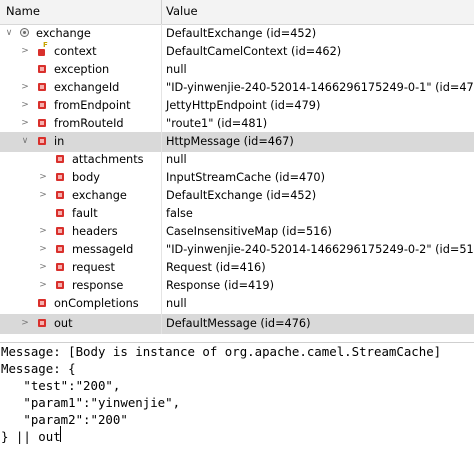  What do you see at coordinates (75, 51) in the screenshot?
I see `variable-name: context` at bounding box center [75, 51].